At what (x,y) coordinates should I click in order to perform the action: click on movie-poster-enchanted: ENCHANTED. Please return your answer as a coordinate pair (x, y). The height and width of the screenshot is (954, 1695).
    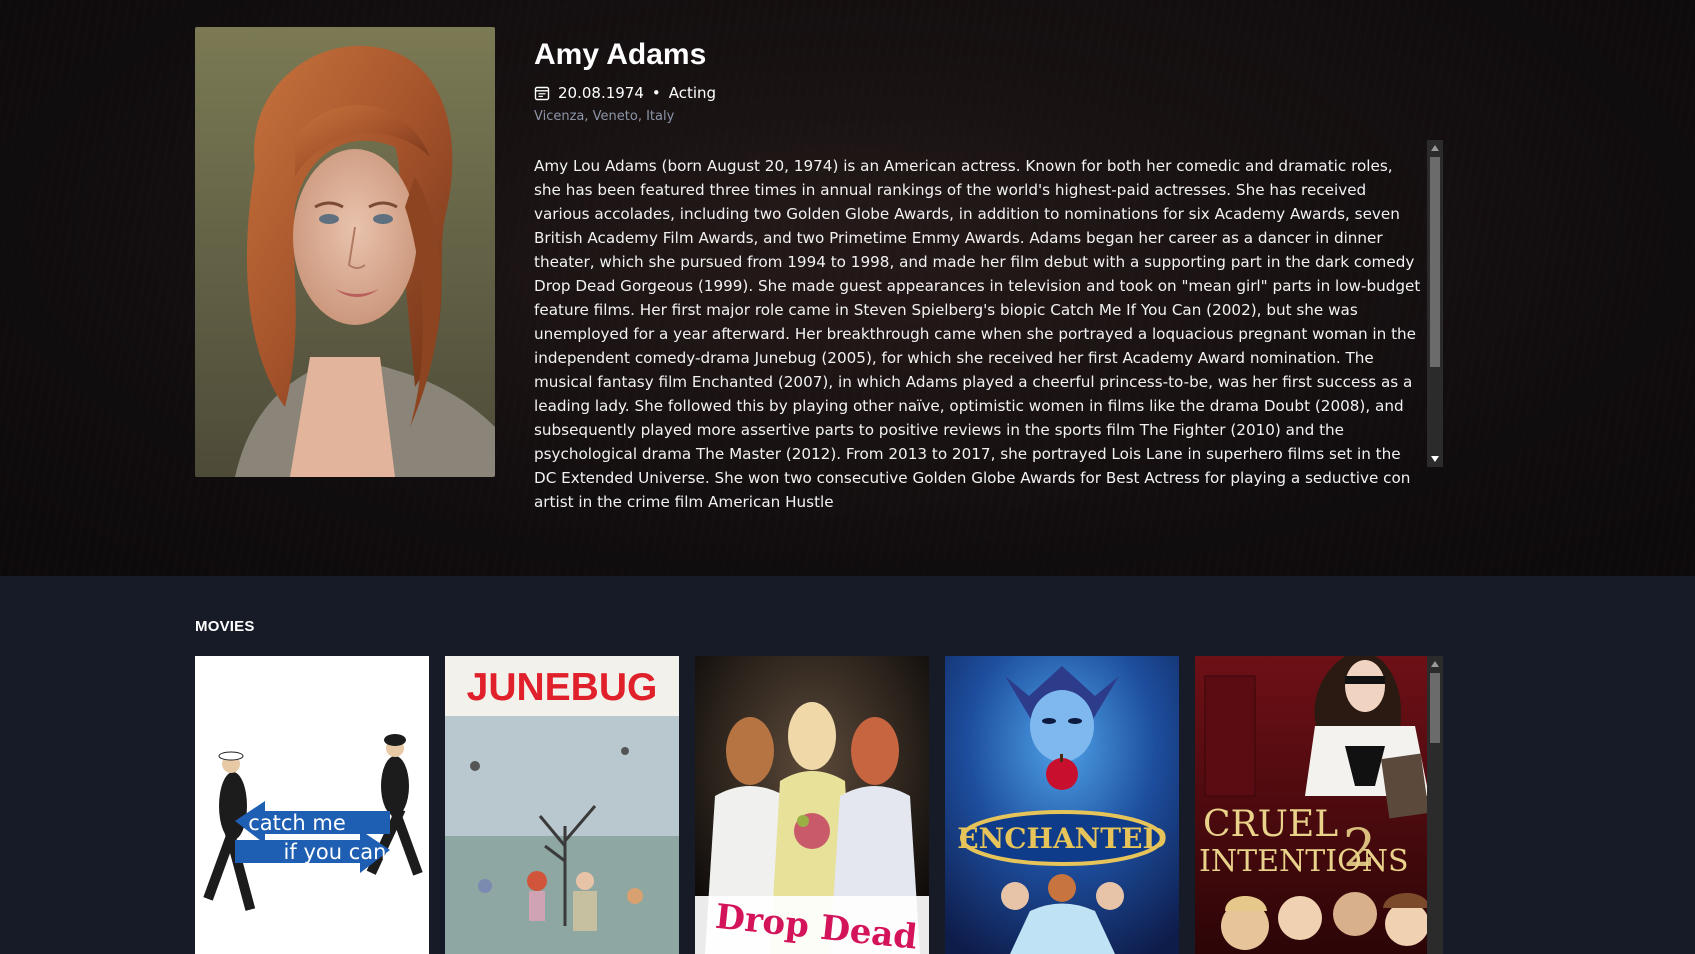
    Looking at the image, I should click on (1062, 805).